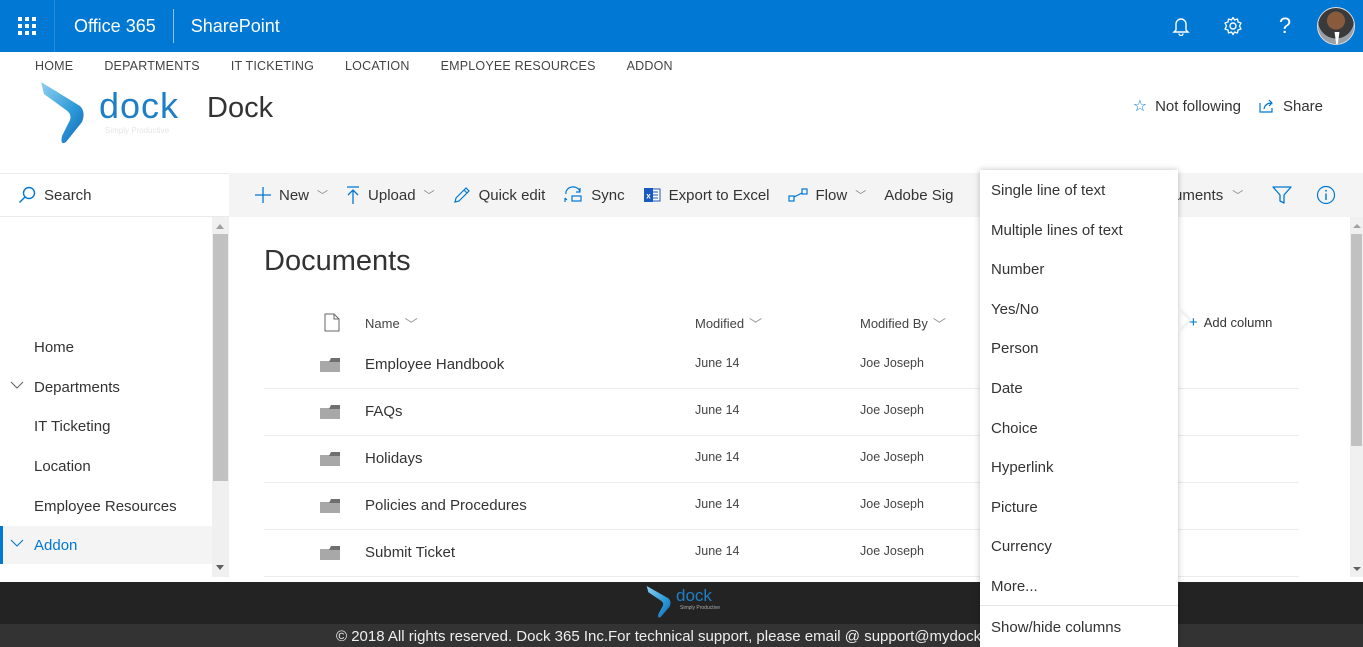  What do you see at coordinates (1079, 627) in the screenshot?
I see `menu-item-show-hide-columns: Show/hide columns` at bounding box center [1079, 627].